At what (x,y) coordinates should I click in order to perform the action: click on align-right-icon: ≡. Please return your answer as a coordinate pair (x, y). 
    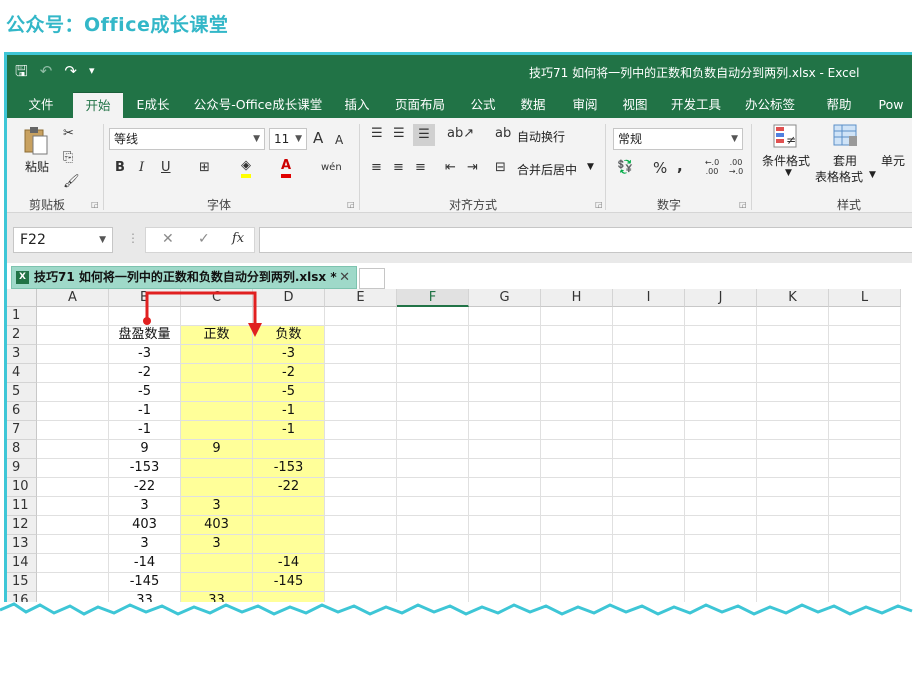
    Looking at the image, I should click on (420, 168).